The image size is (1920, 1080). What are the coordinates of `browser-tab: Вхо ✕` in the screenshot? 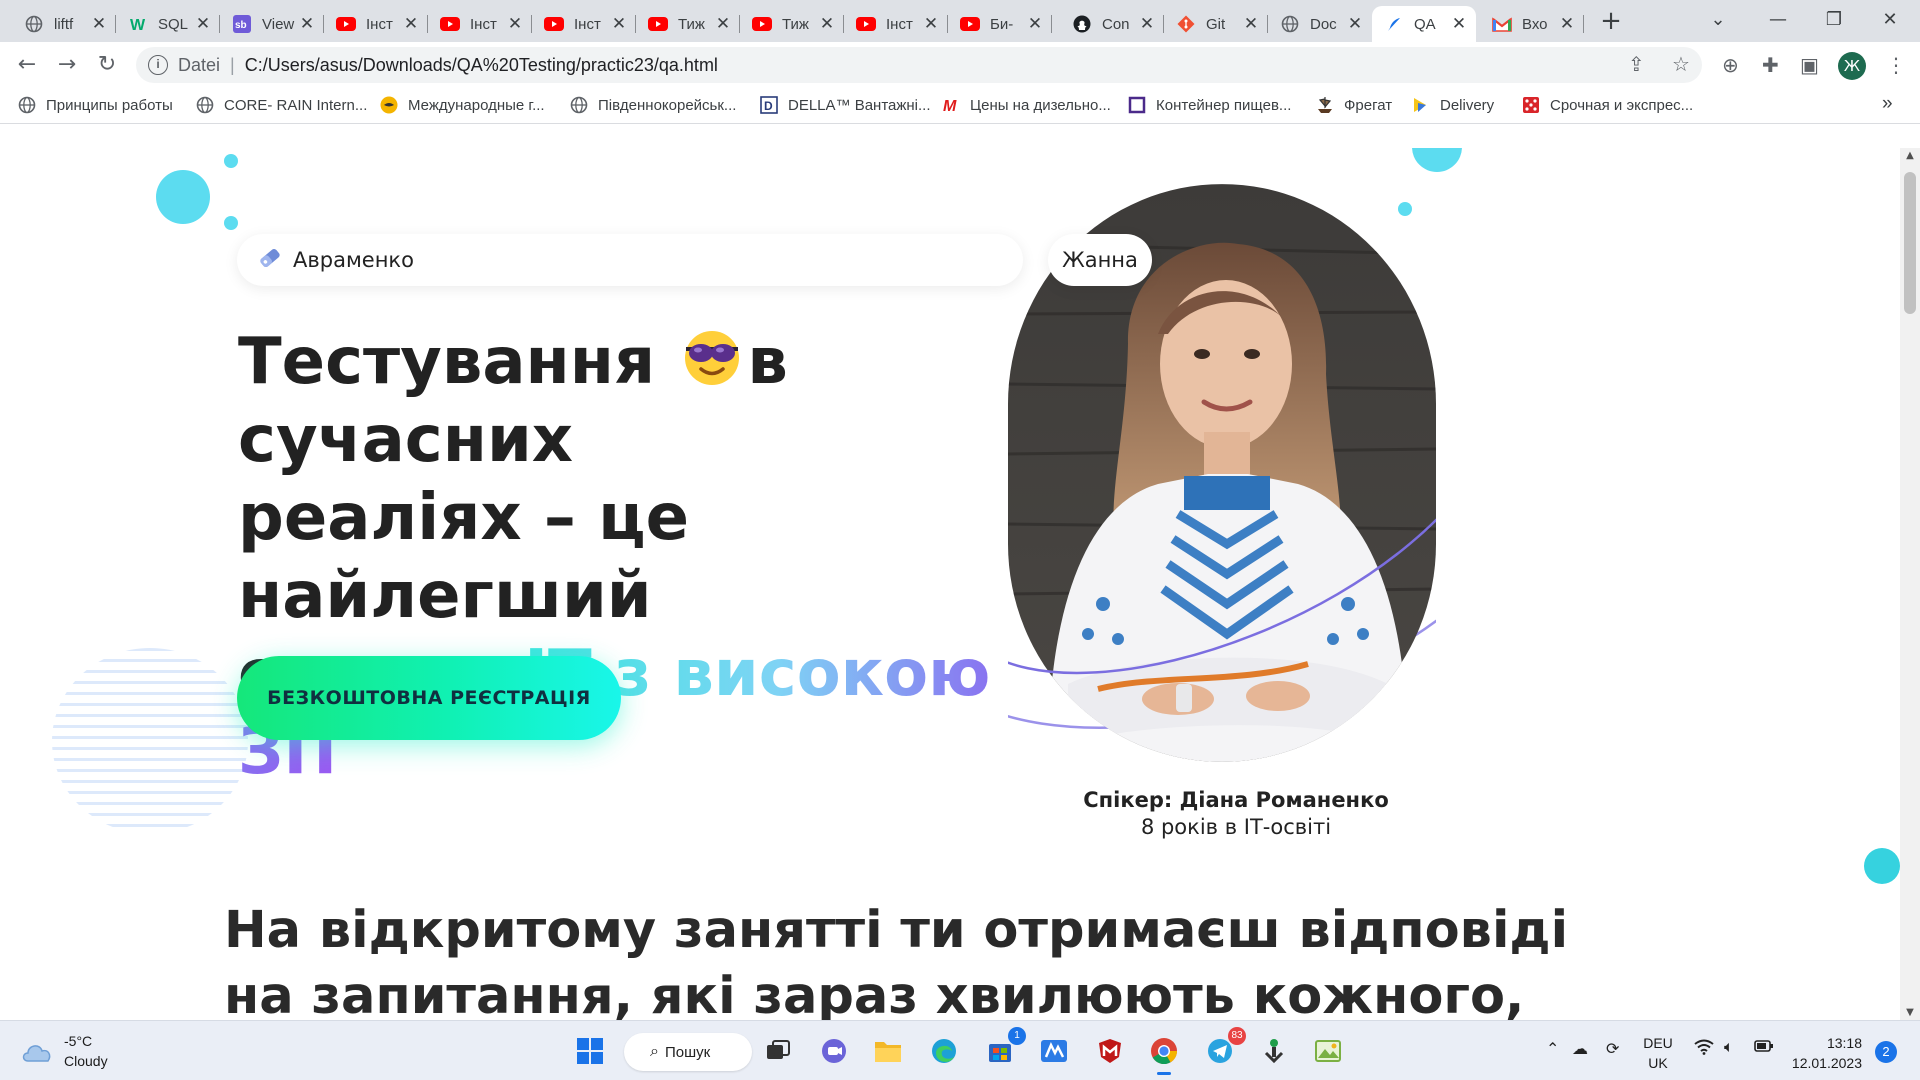 It's located at (1532, 24).